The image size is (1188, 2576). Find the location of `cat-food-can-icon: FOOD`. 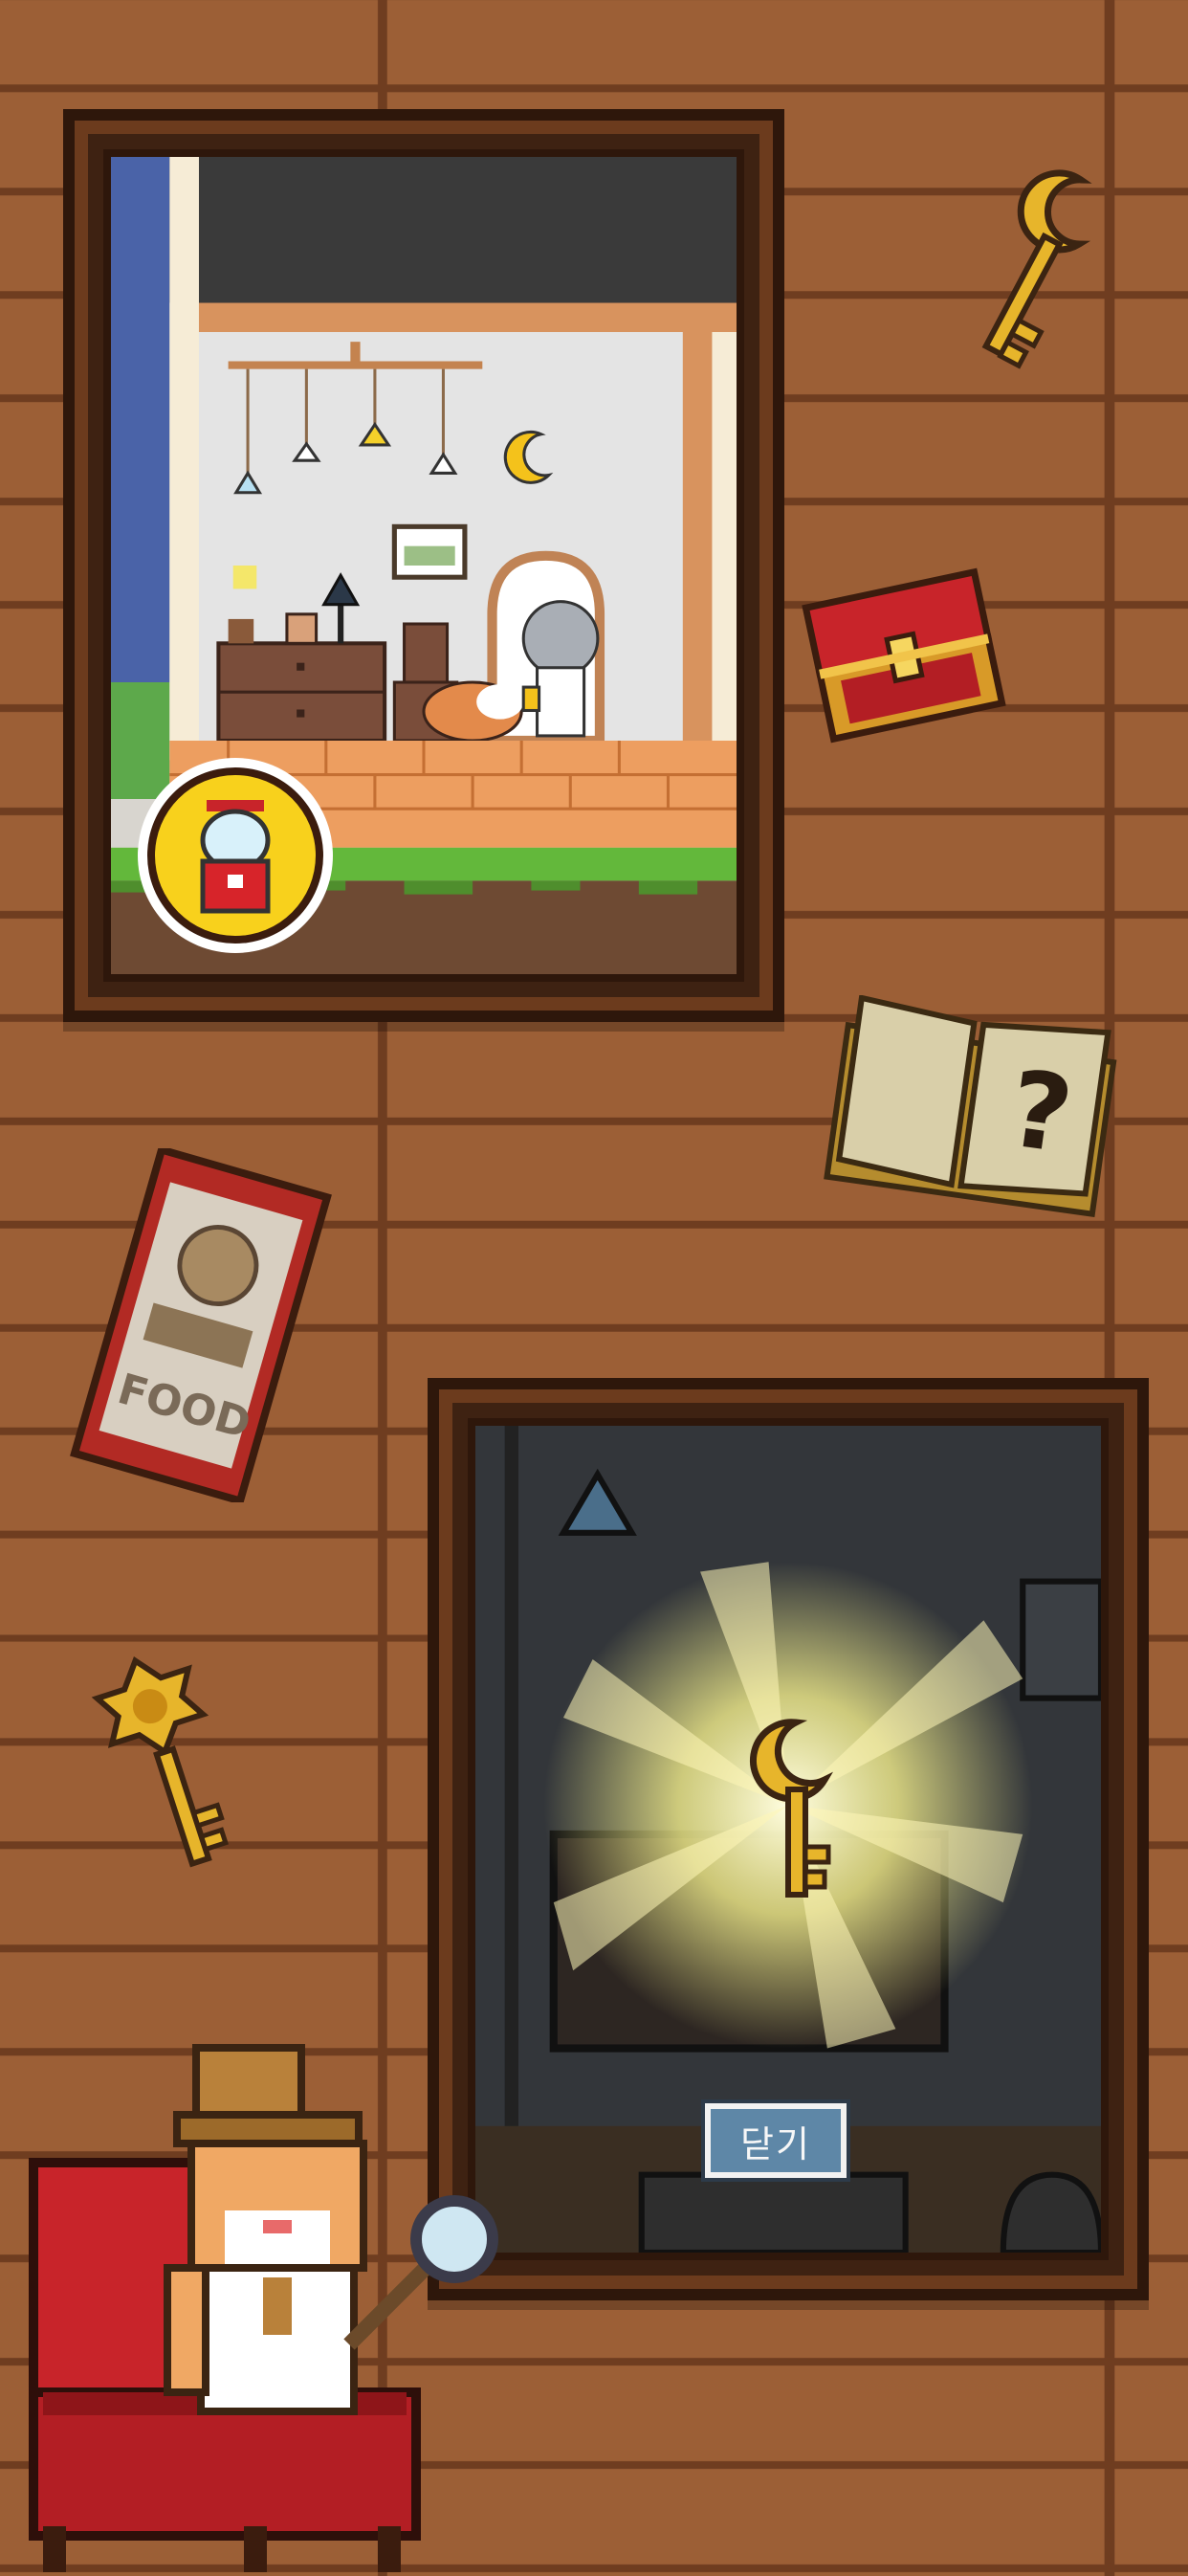

cat-food-can-icon: FOOD is located at coordinates (200, 1325).